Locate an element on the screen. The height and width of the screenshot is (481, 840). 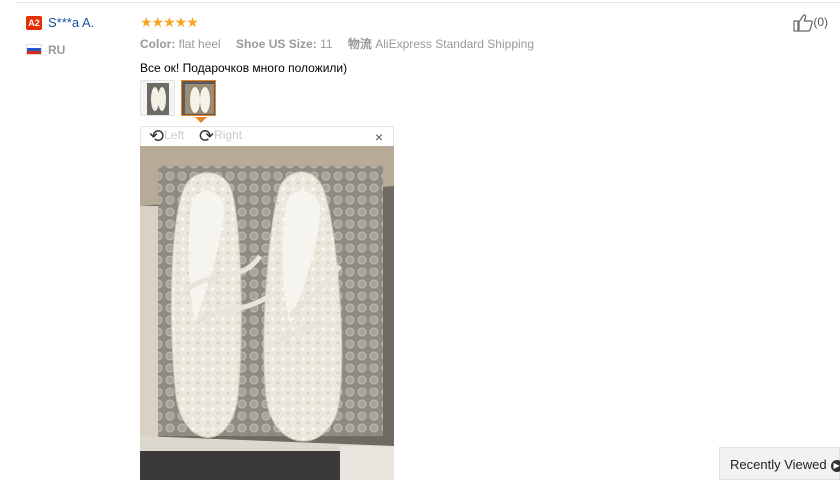
attr-color-value: flat heel is located at coordinates (199, 44).